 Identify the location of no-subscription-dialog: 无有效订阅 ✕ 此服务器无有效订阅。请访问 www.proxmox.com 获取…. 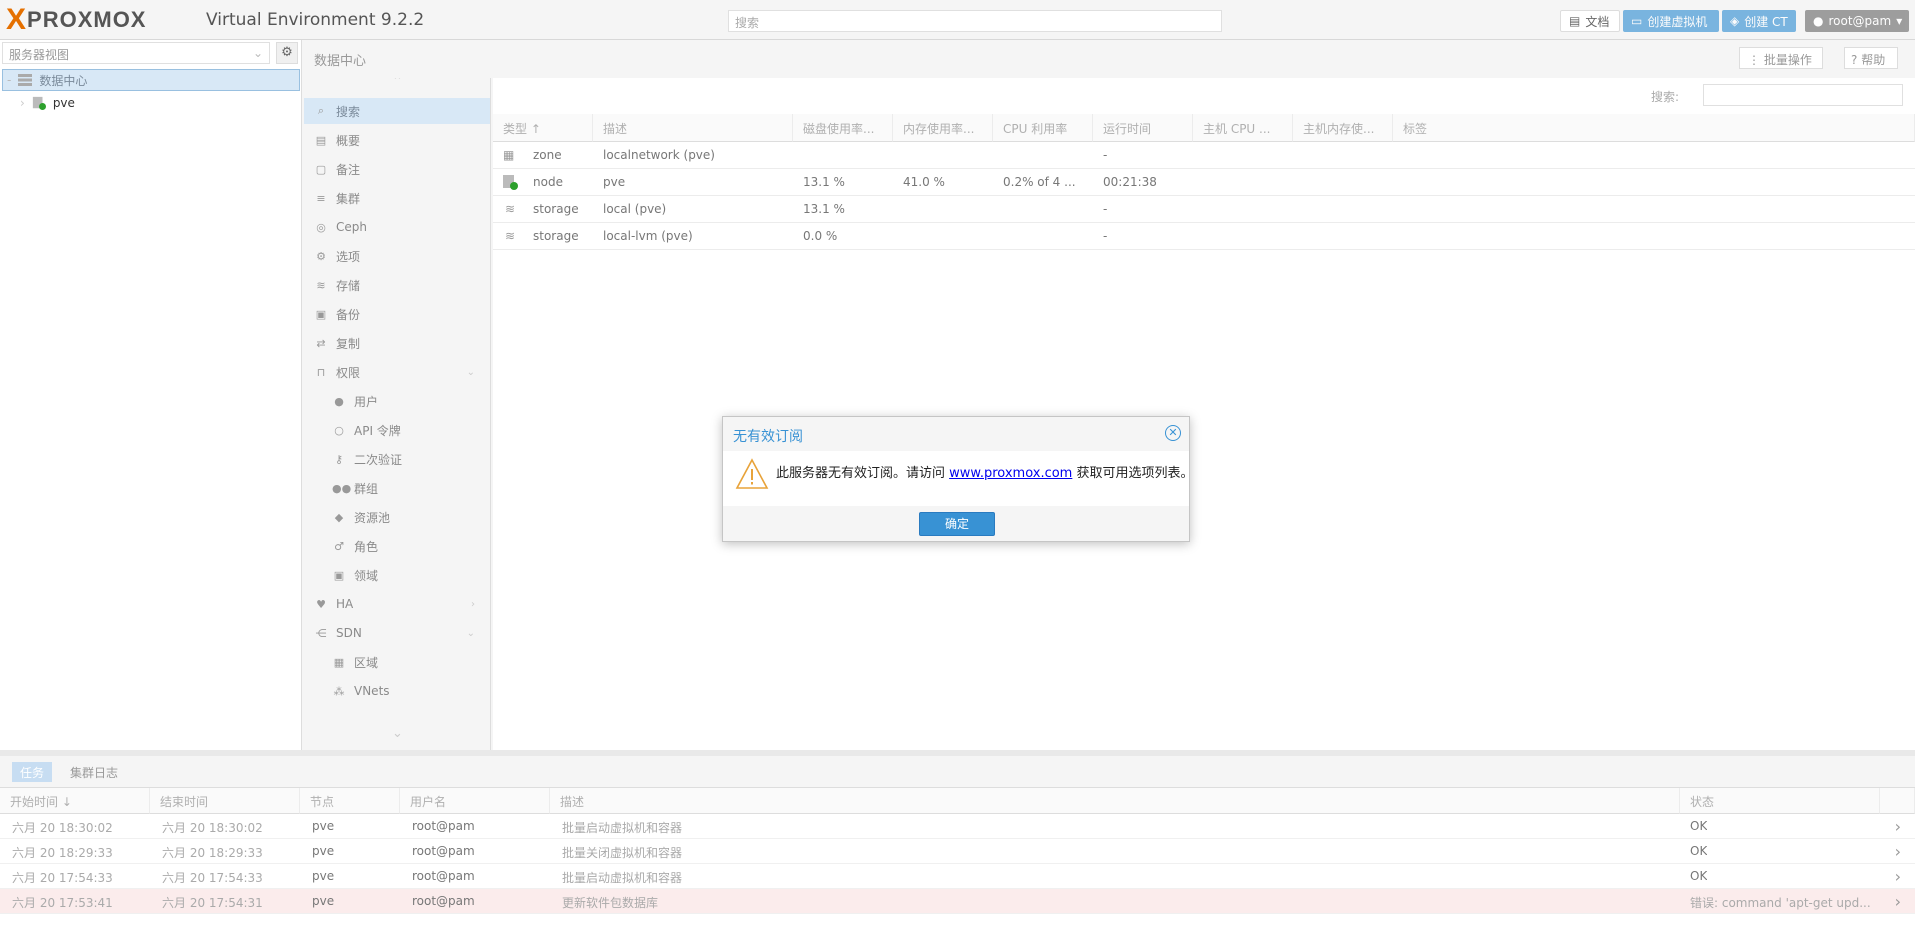
(957, 479).